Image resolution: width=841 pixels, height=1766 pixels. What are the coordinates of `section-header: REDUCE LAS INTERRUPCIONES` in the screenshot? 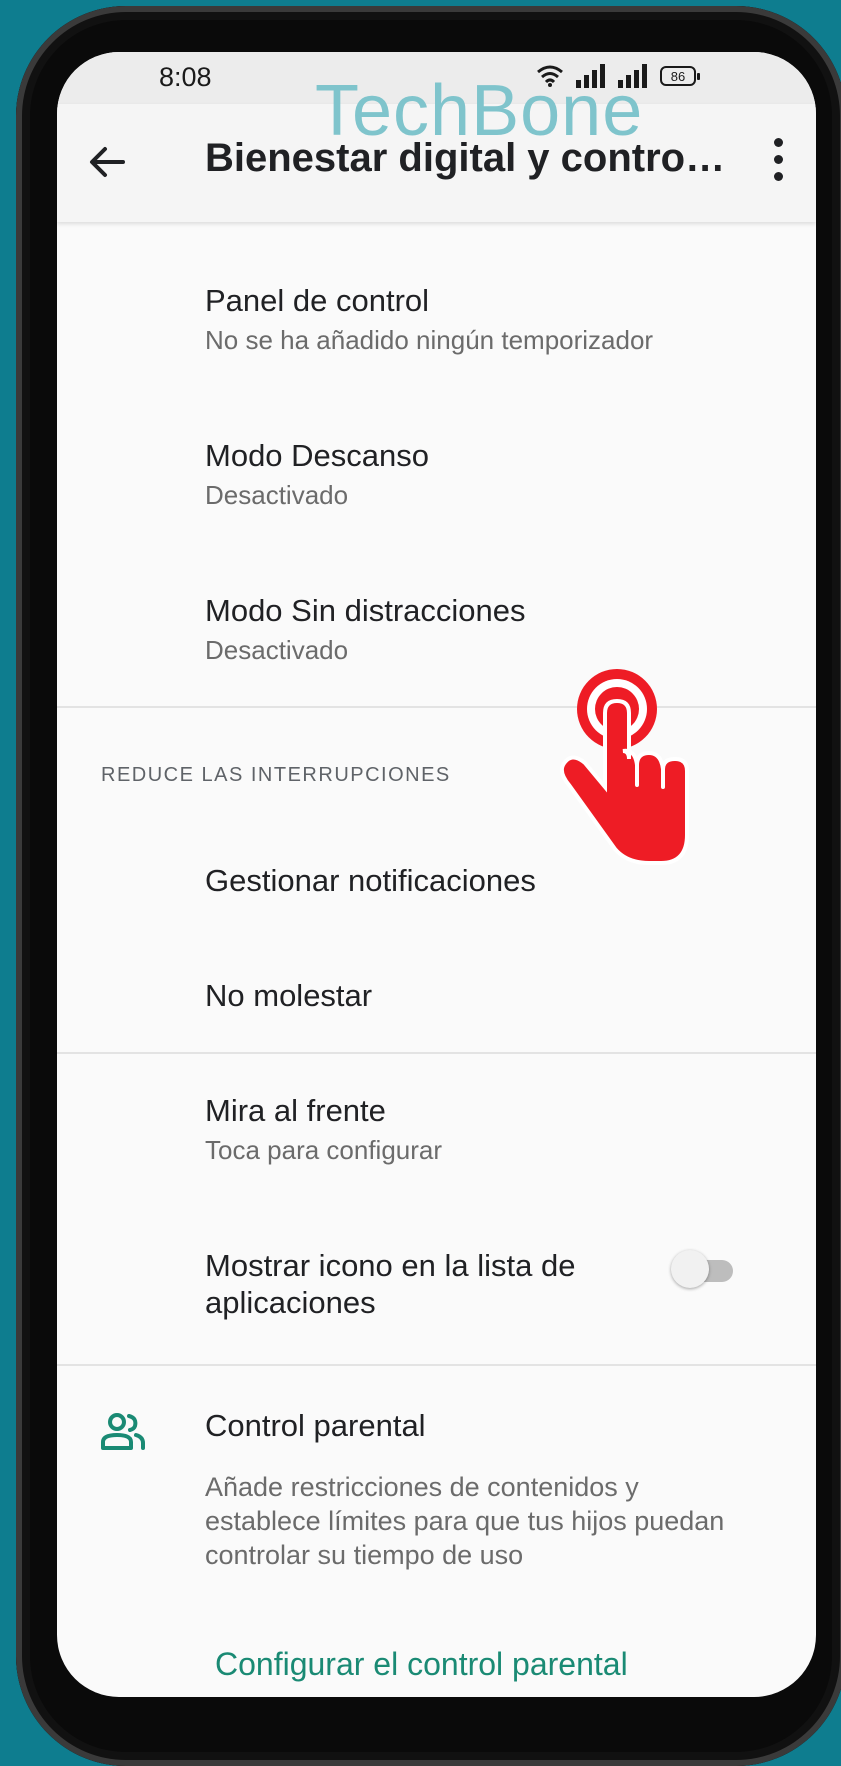 It's located at (276, 775).